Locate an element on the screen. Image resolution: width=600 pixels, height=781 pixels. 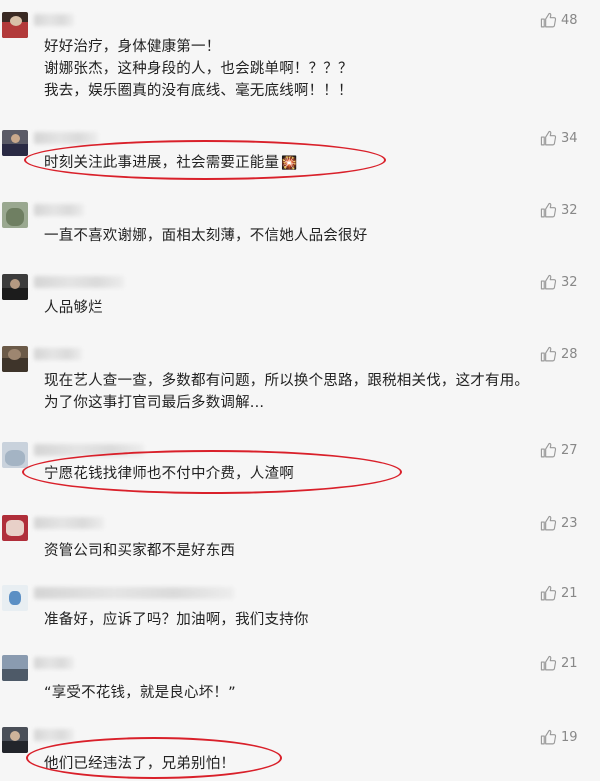
comment-text: 资管公司和买家都不是好东西 is located at coordinates (140, 551).